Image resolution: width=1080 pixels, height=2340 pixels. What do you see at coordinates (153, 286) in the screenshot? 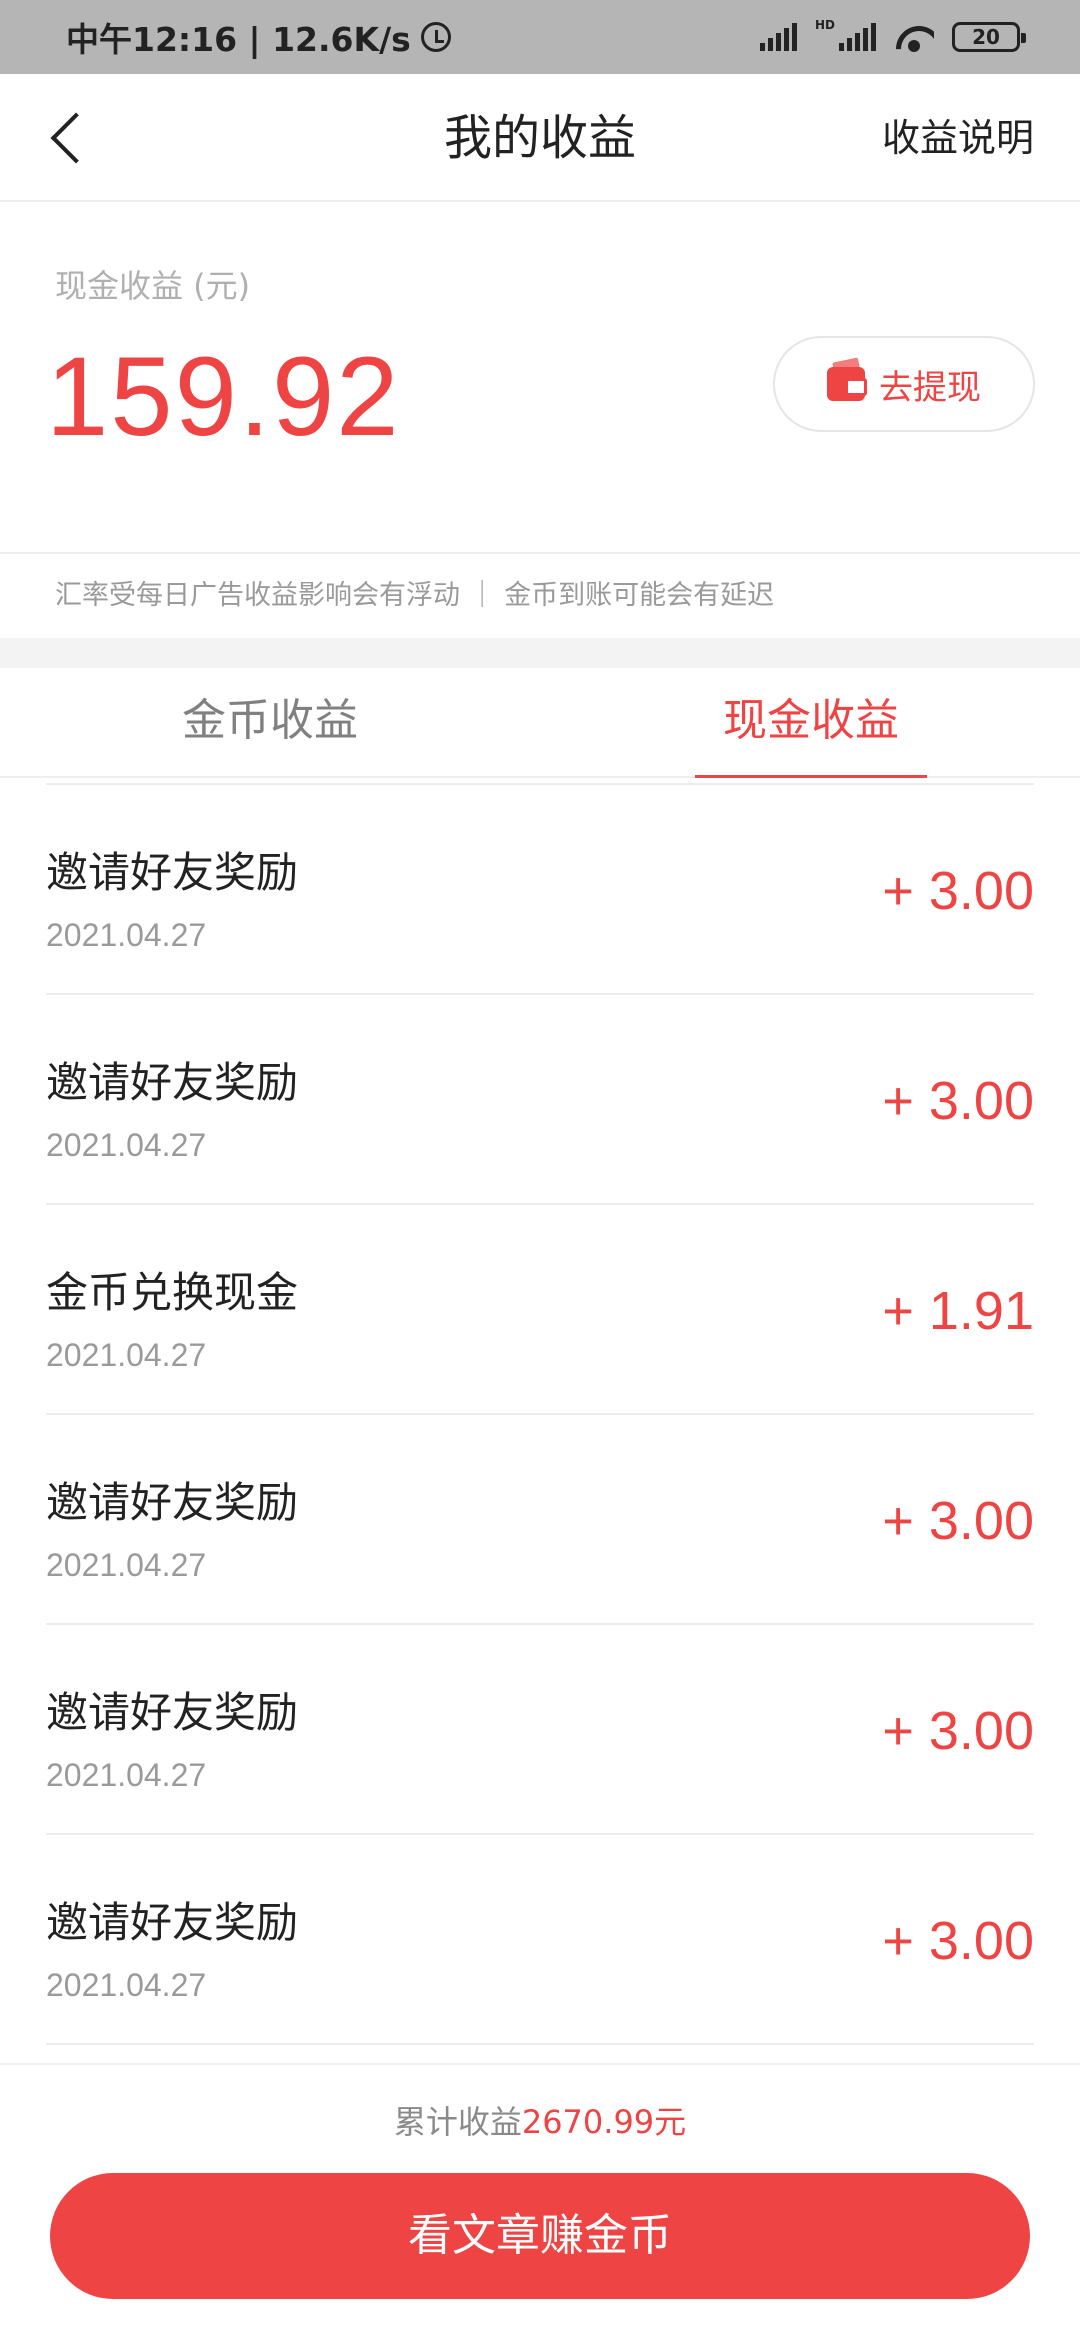
I see `balance-label: 现金收益 (元)` at bounding box center [153, 286].